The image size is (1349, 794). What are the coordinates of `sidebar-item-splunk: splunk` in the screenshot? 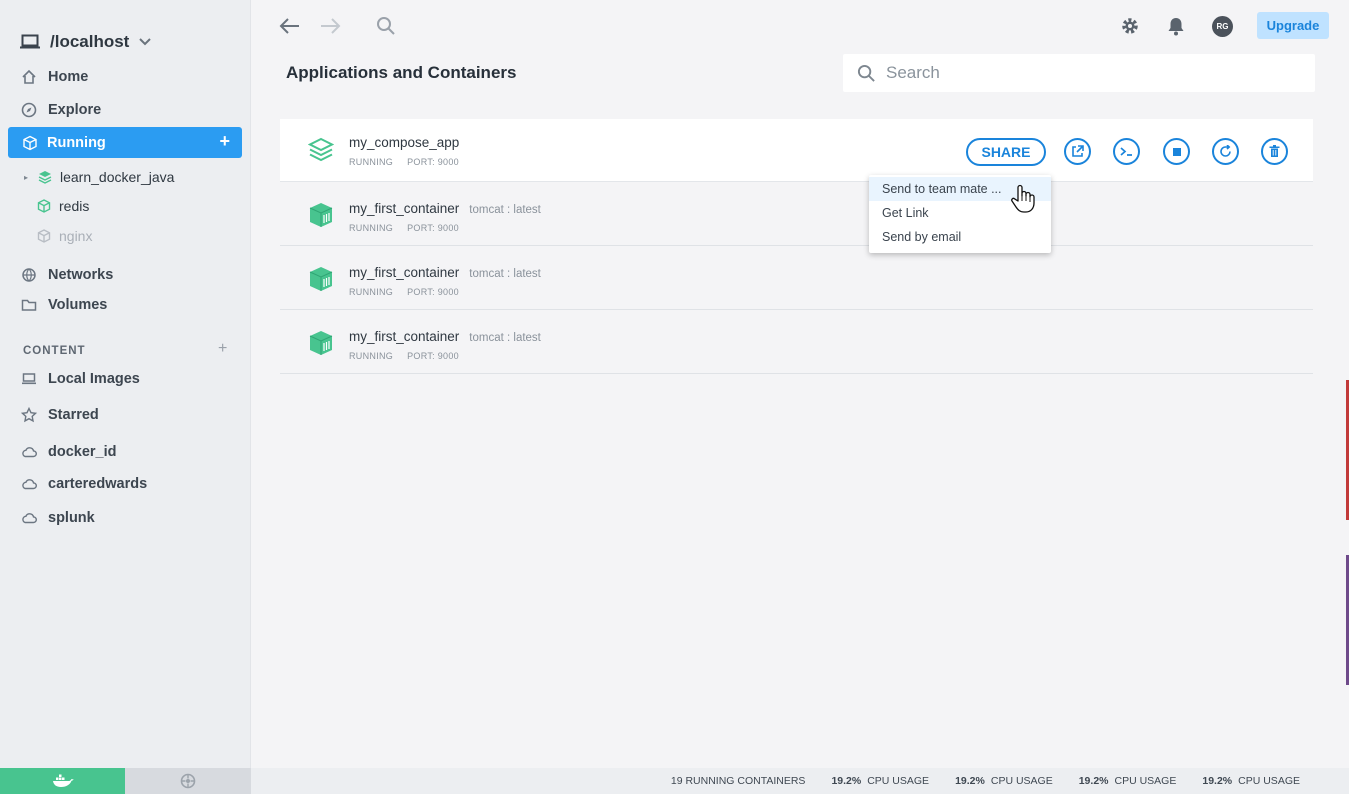 It's located at (57, 518).